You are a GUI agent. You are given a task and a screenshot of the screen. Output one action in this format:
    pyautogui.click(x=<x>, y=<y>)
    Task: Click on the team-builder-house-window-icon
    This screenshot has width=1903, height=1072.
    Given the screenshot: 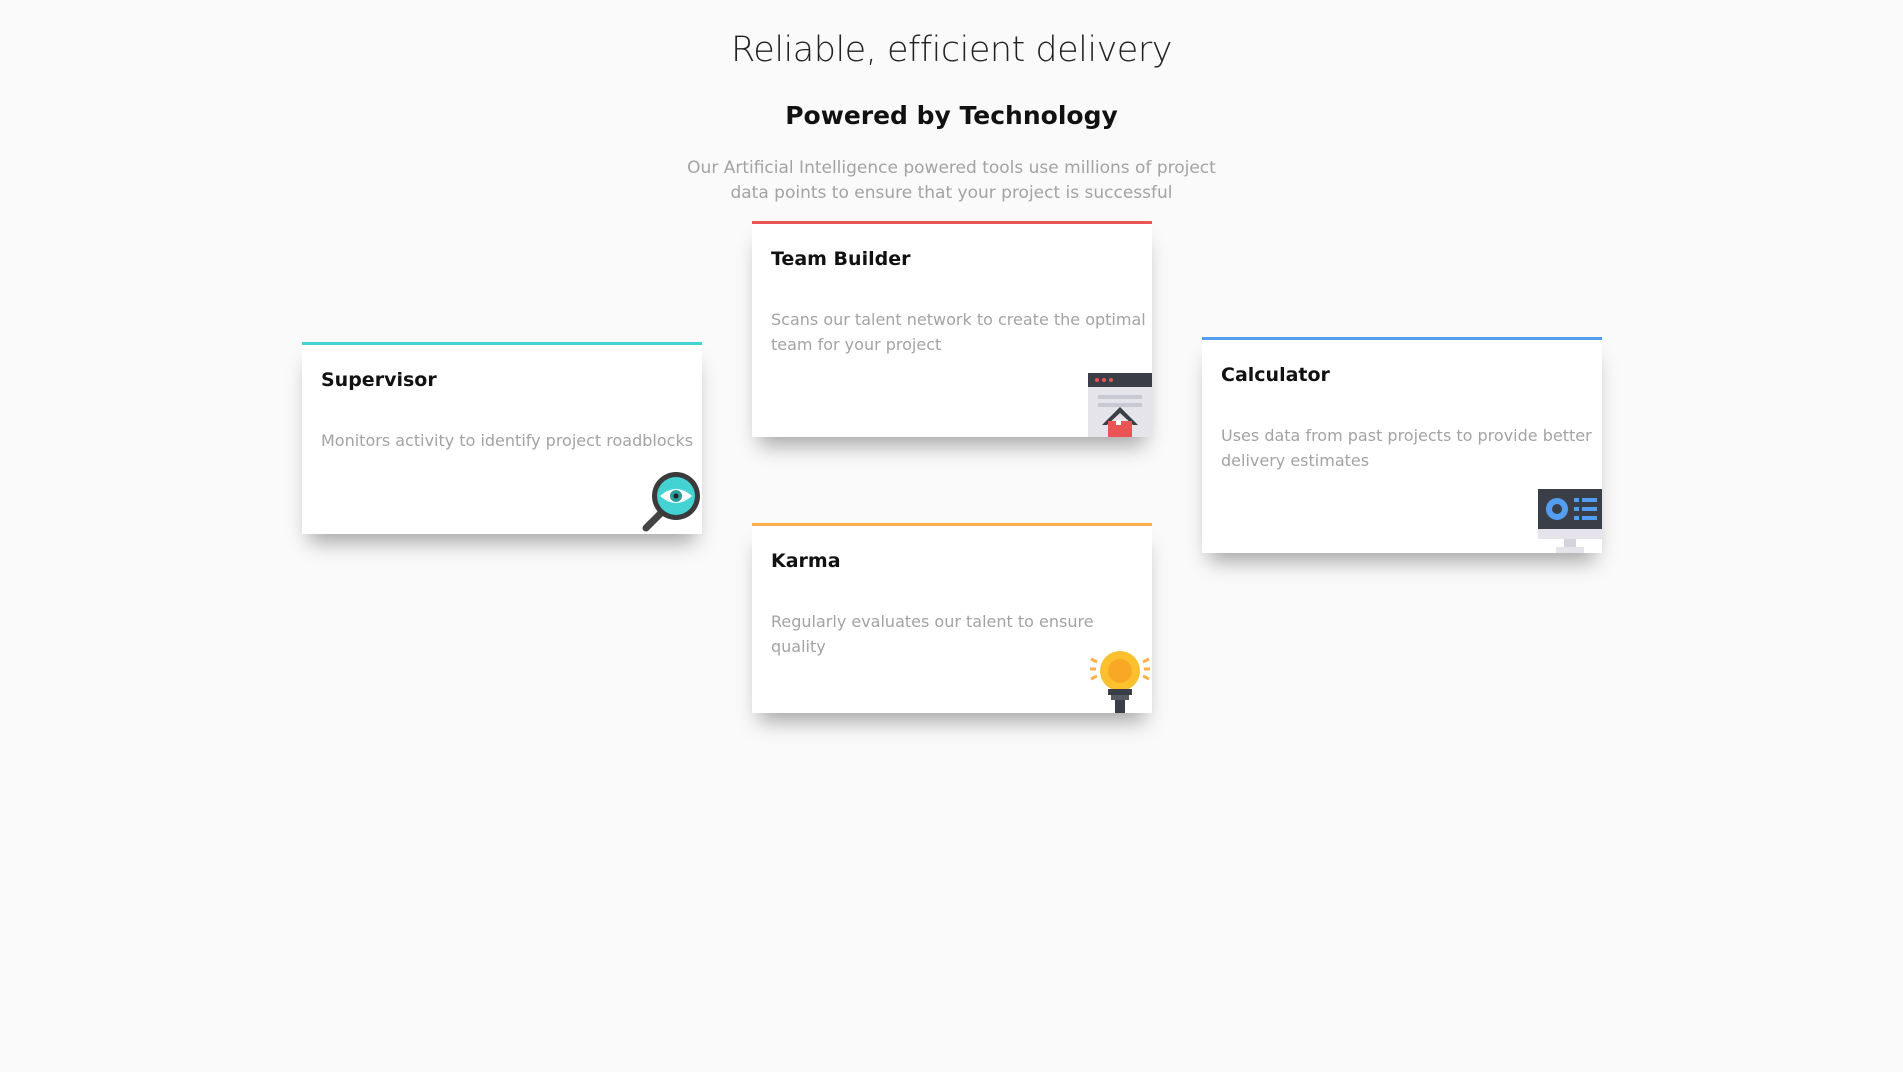 What is the action you would take?
    pyautogui.click(x=1120, y=405)
    